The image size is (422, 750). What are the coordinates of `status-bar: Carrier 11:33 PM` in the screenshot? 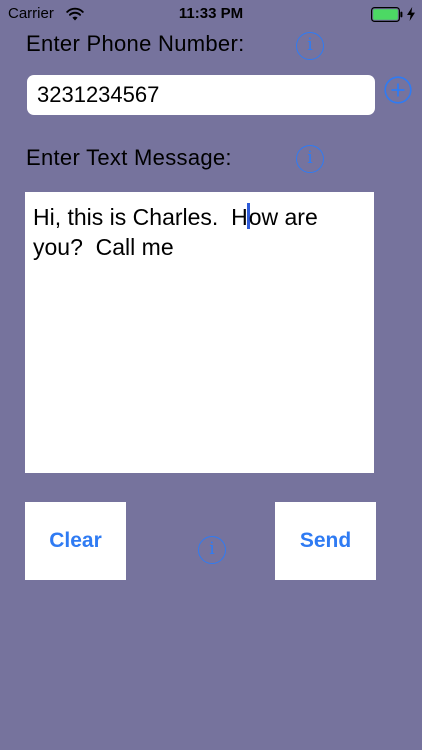 It's located at (211, 15).